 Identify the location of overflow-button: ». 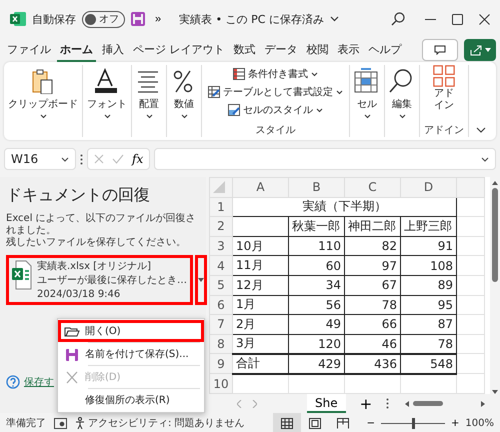
(158, 19).